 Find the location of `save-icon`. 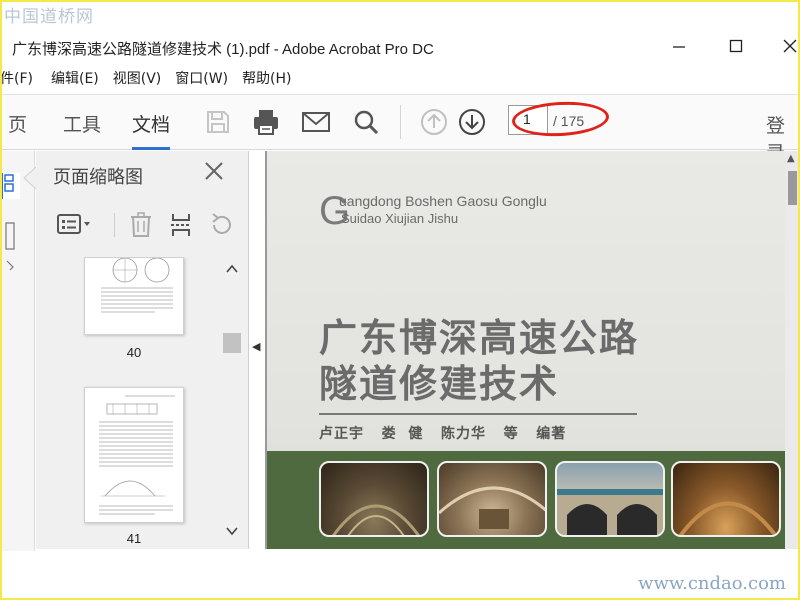

save-icon is located at coordinates (218, 122).